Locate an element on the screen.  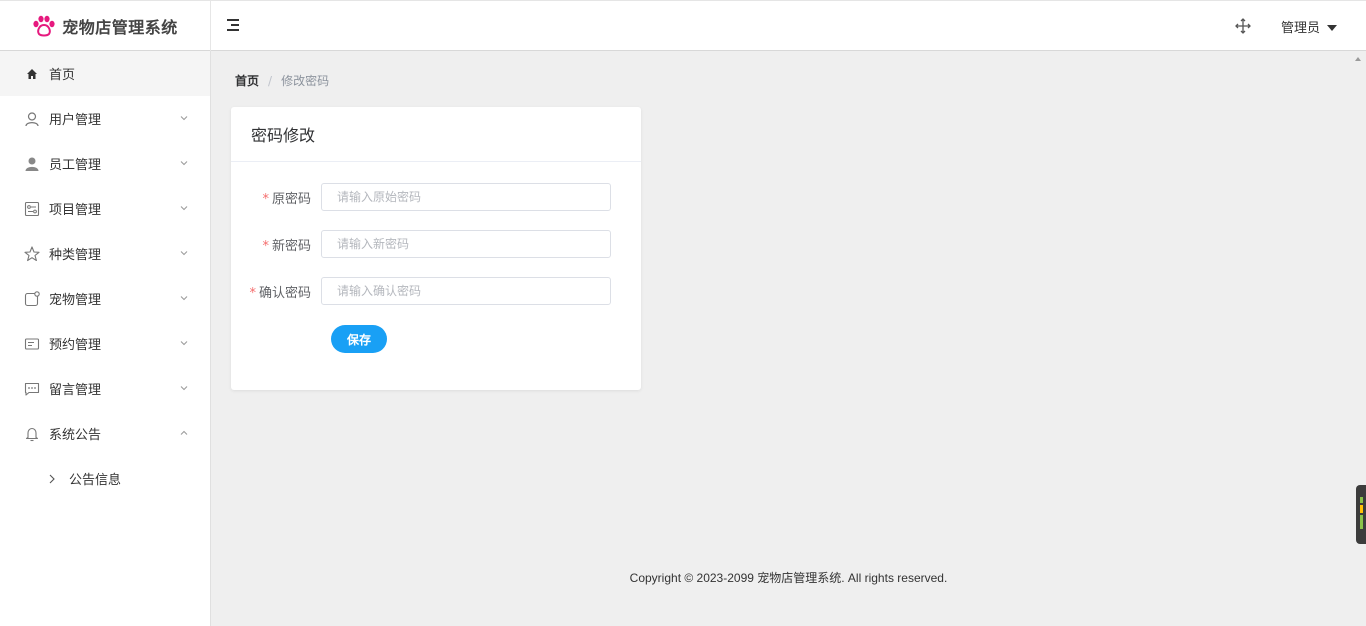
form-row-new-password: * 新密码 is located at coordinates (436, 244).